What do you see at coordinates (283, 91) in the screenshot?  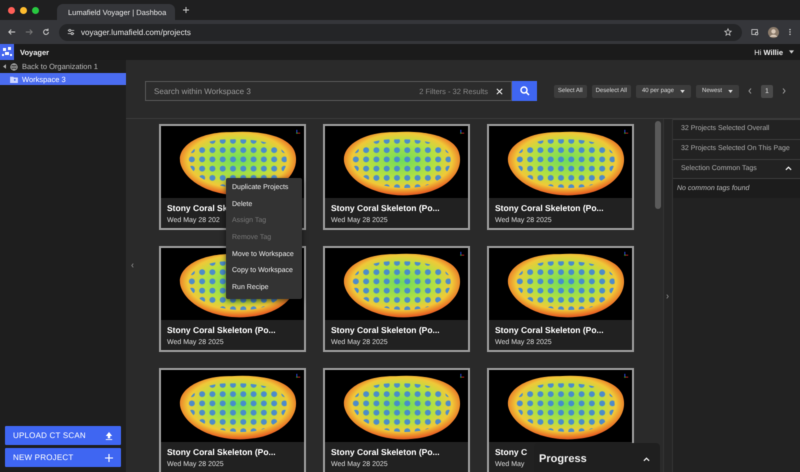 I see `search-field: Search within Workspace 3` at bounding box center [283, 91].